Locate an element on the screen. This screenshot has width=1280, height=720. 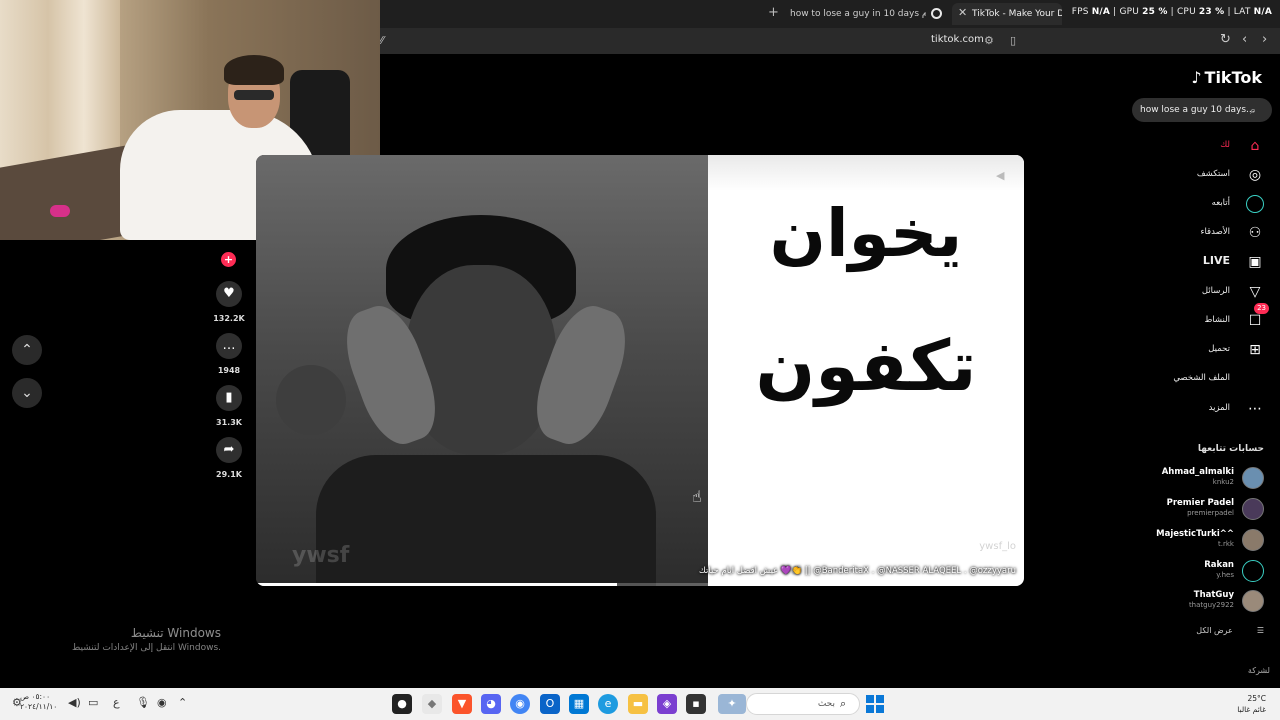
speaker-icon: ◀) is located at coordinates (74, 702).